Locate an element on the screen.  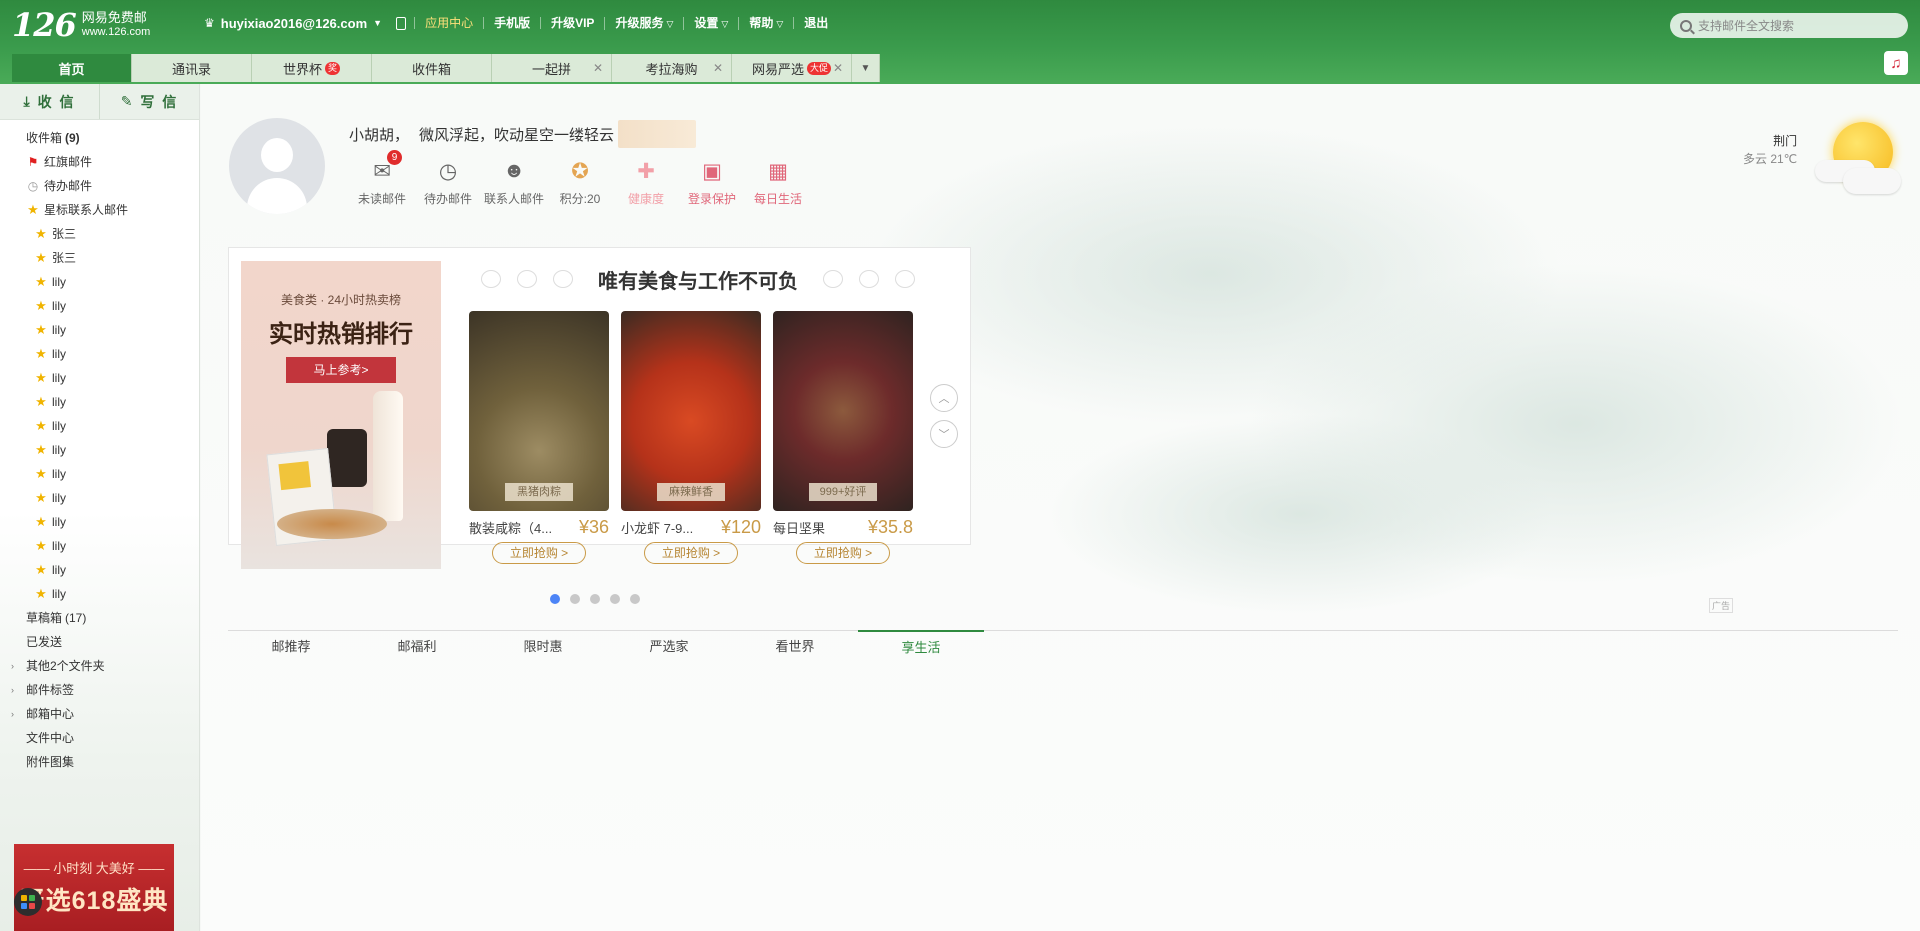
folder-others: › 其他2个文件夹 is located at coordinates (99, 666).